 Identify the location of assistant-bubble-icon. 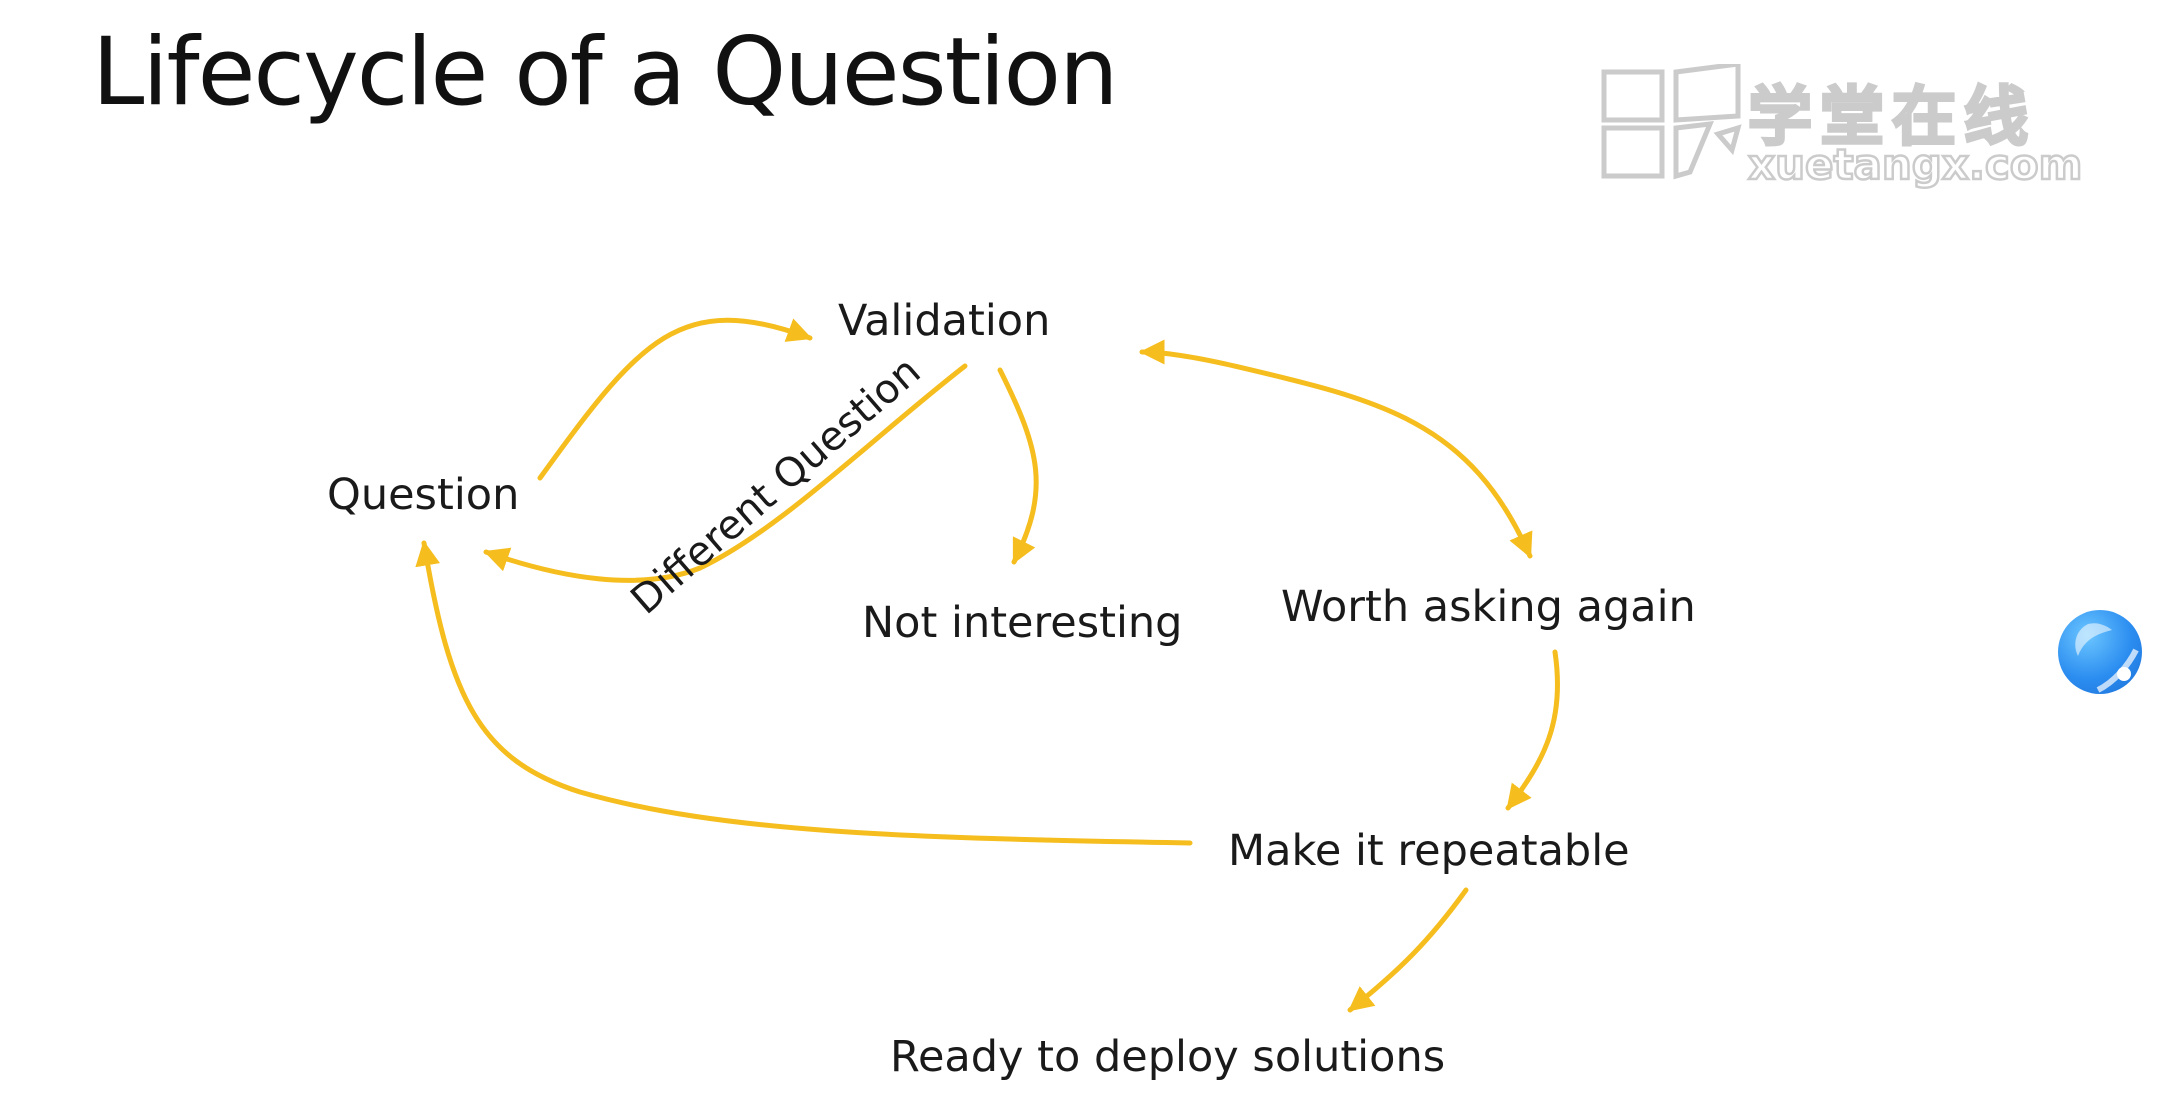
(2100, 652).